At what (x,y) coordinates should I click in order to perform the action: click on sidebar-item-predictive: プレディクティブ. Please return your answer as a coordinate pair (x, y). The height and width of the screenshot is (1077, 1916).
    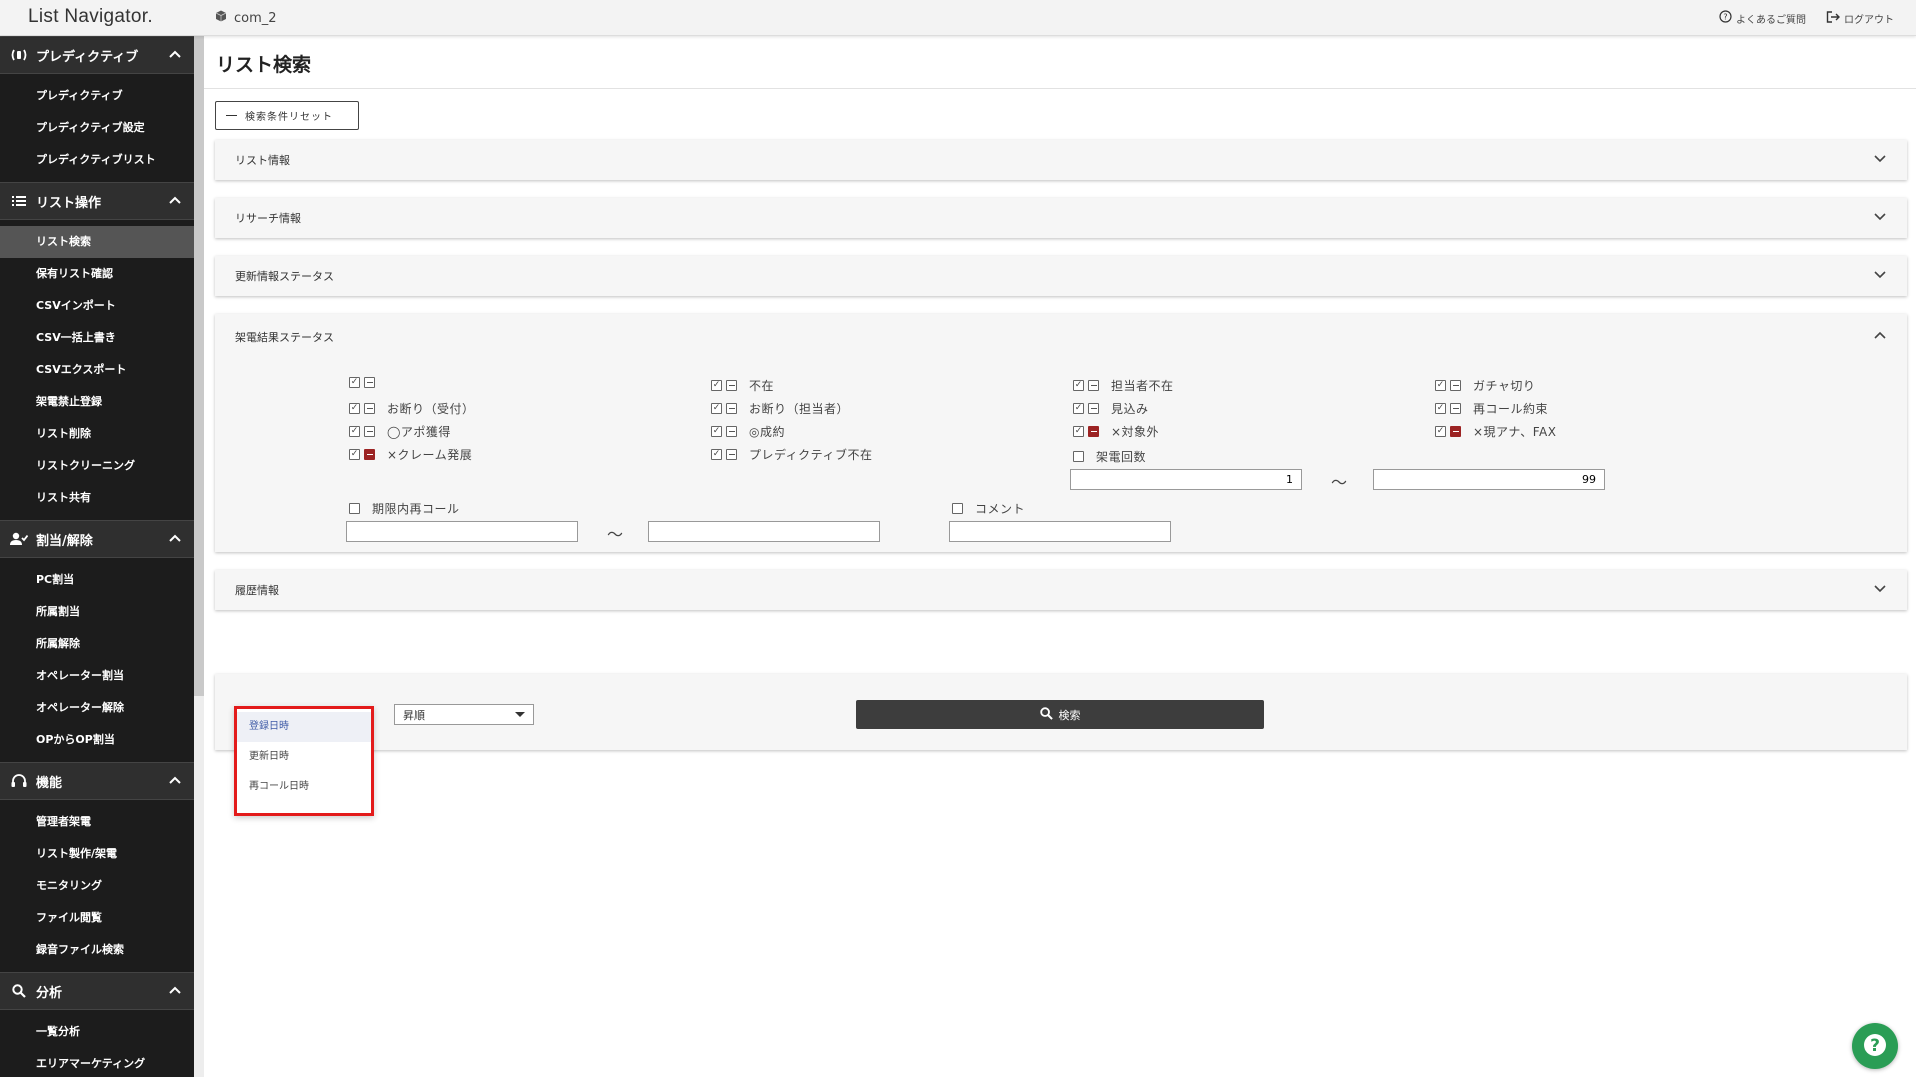
    Looking at the image, I should click on (97, 96).